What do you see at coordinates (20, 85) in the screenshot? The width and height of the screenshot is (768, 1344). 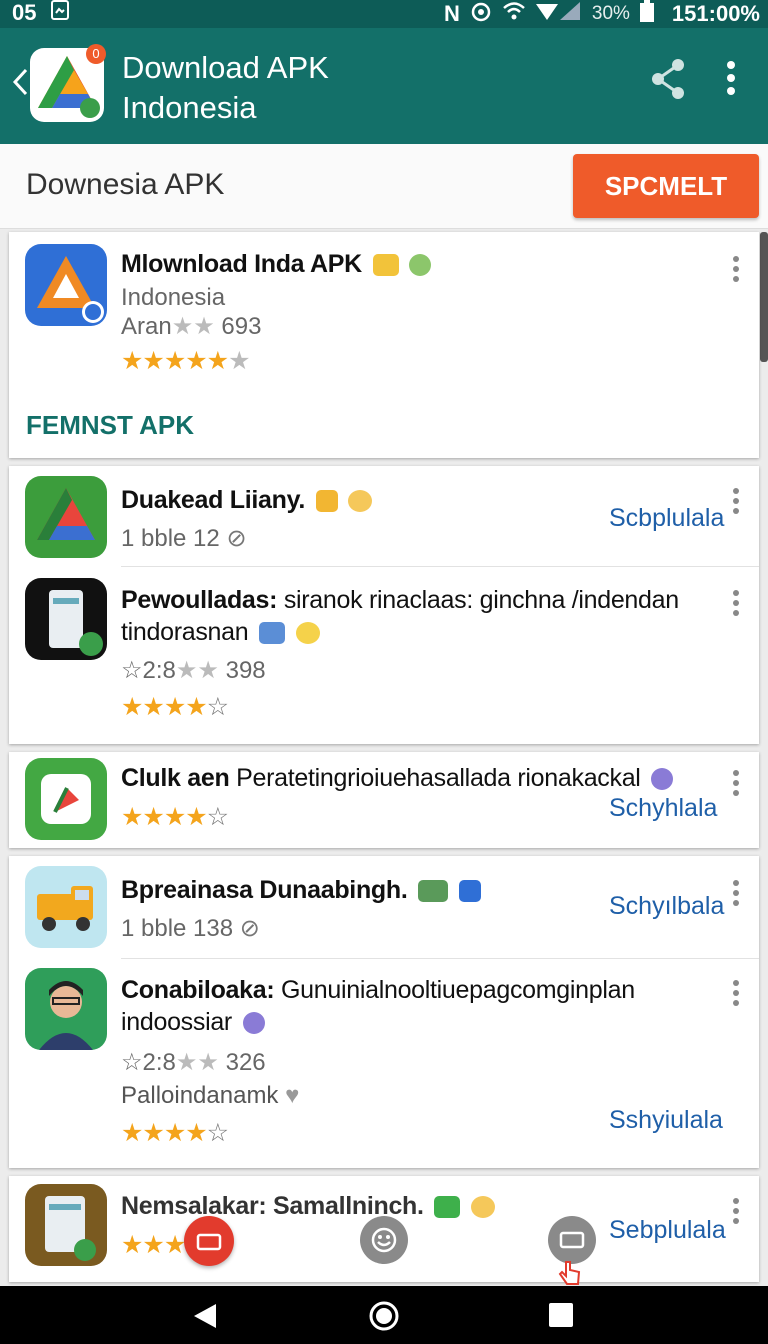 I see `back-arrow-icon` at bounding box center [20, 85].